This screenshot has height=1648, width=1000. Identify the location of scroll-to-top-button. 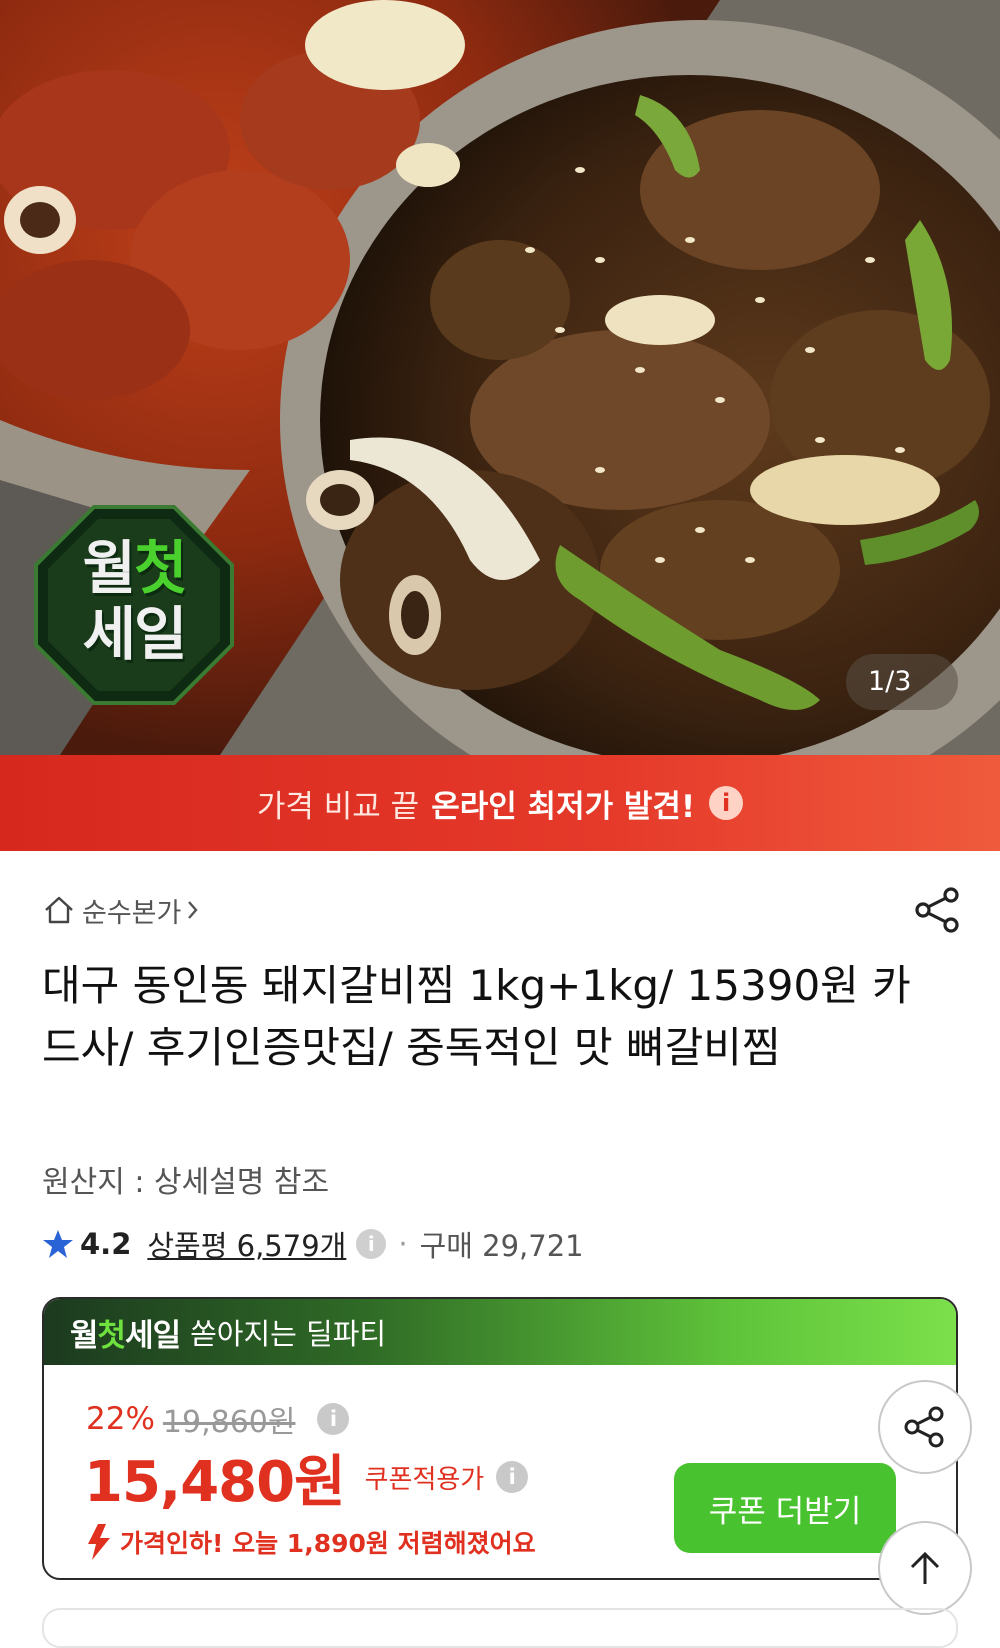
(925, 1568).